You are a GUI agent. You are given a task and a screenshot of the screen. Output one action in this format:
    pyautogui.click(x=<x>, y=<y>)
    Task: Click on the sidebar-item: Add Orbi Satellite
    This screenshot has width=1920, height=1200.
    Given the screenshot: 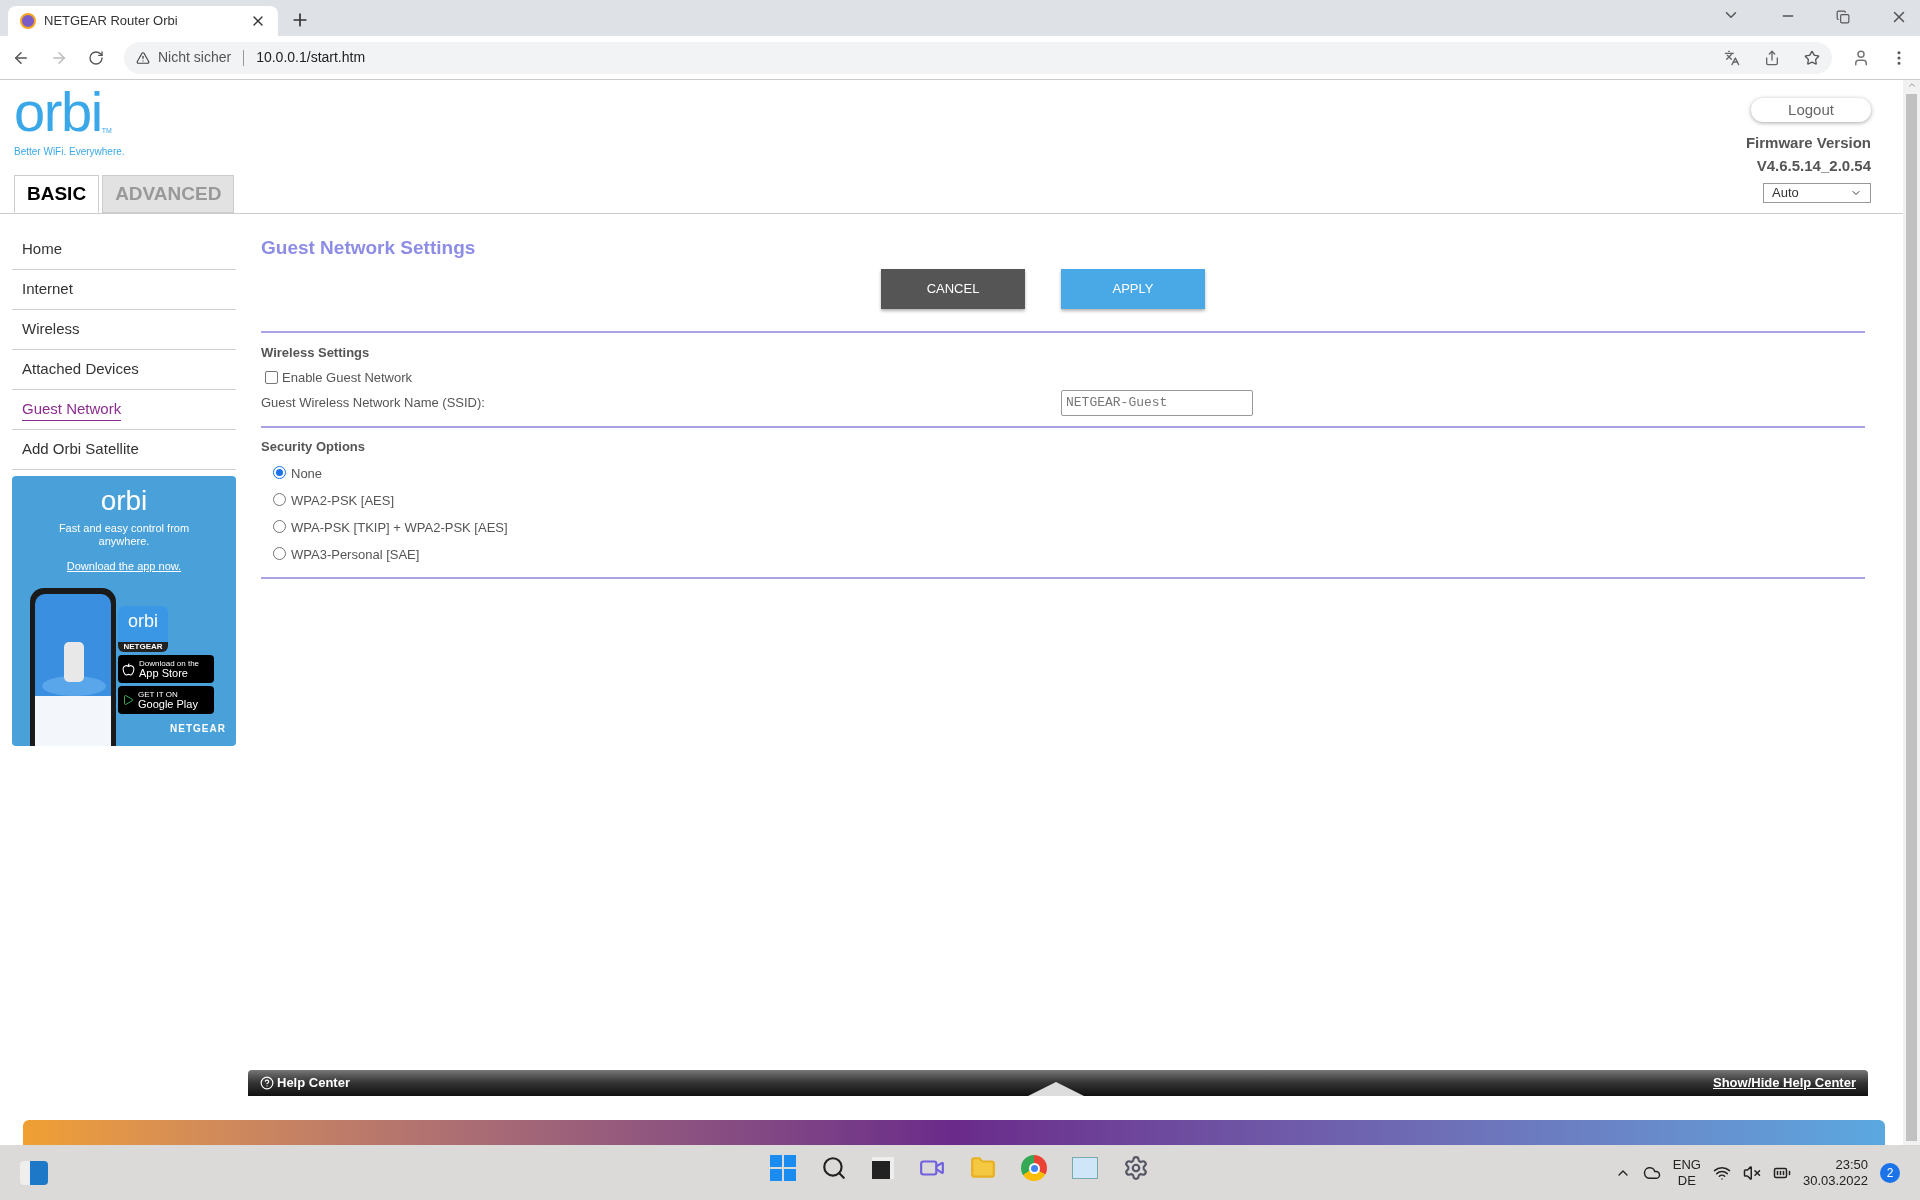 What is the action you would take?
    pyautogui.click(x=80, y=449)
    